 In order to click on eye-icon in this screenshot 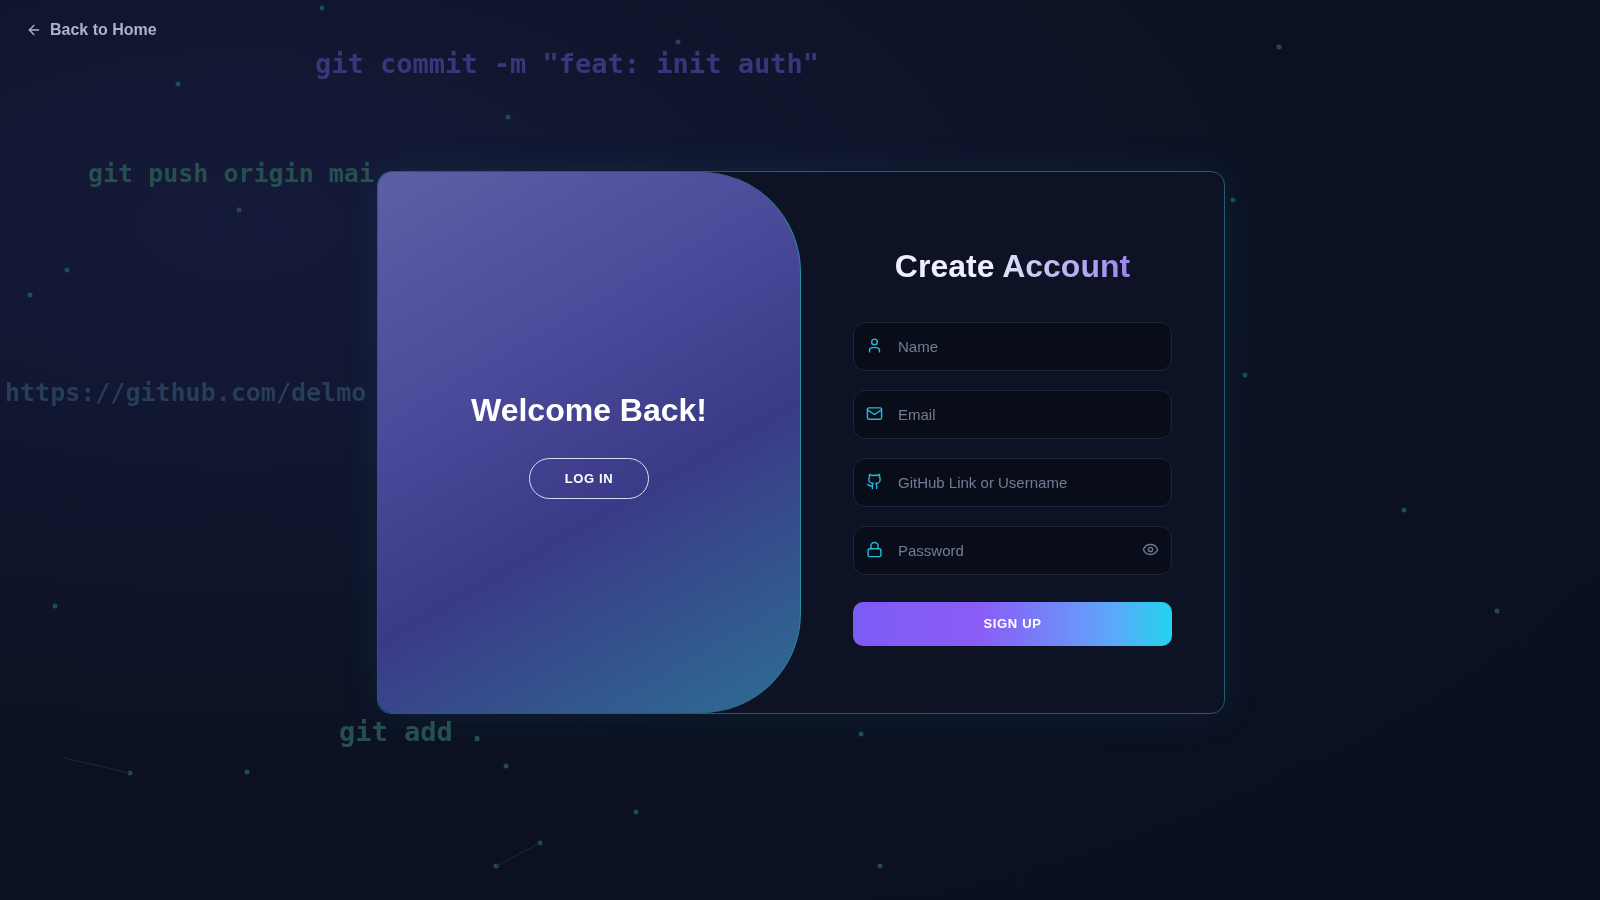, I will do `click(1150, 549)`.